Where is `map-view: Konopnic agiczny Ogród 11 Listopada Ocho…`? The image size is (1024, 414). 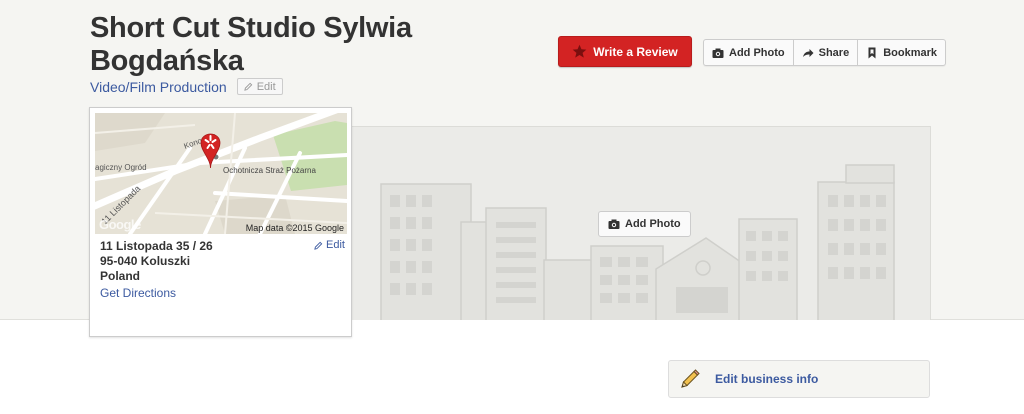
map-view: Konopnic agiczny Ogród 11 Listopada Ocho… is located at coordinates (221, 173).